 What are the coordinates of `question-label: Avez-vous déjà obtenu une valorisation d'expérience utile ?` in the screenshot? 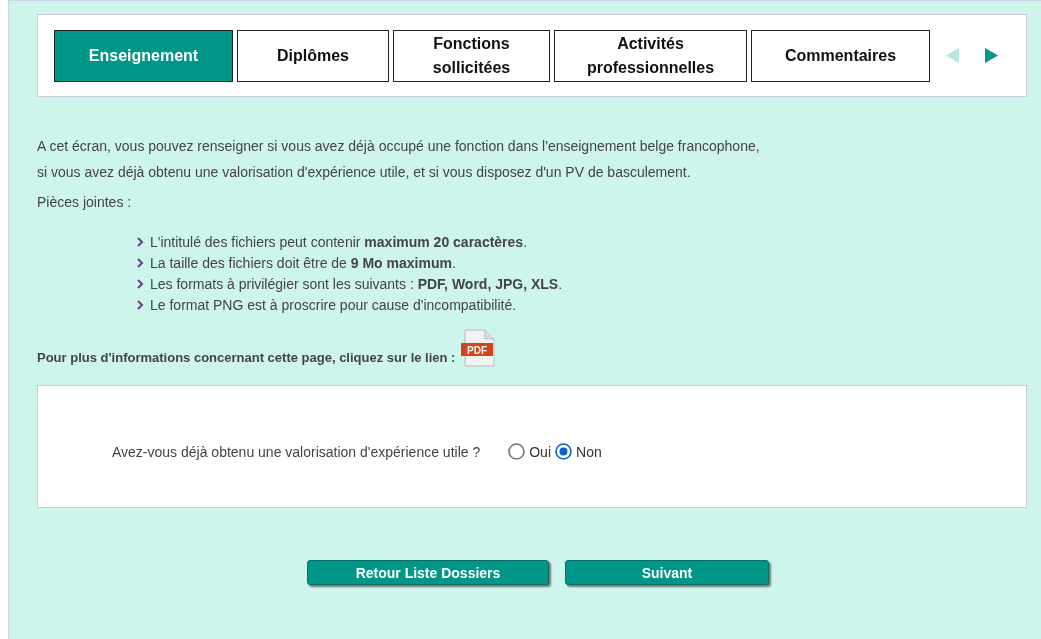 It's located at (296, 451).